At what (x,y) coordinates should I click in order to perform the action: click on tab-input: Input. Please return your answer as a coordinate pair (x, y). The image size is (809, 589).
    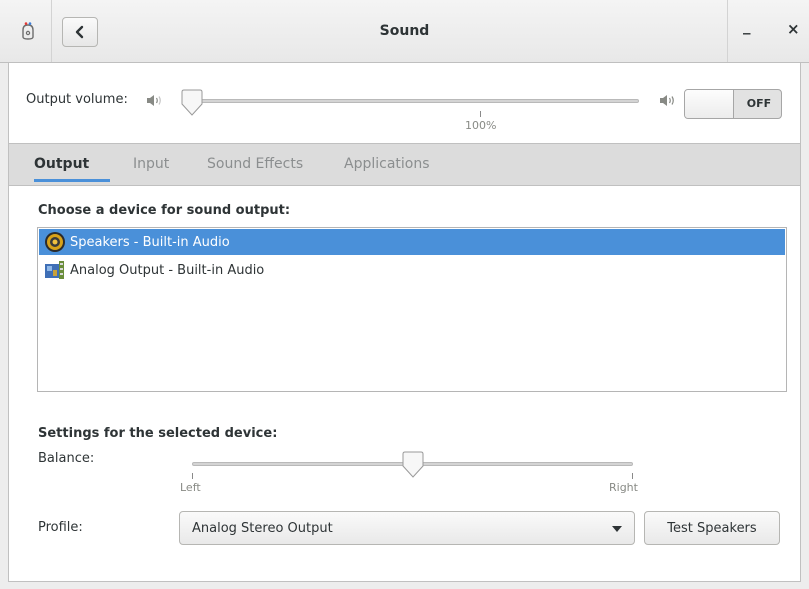
    Looking at the image, I should click on (151, 164).